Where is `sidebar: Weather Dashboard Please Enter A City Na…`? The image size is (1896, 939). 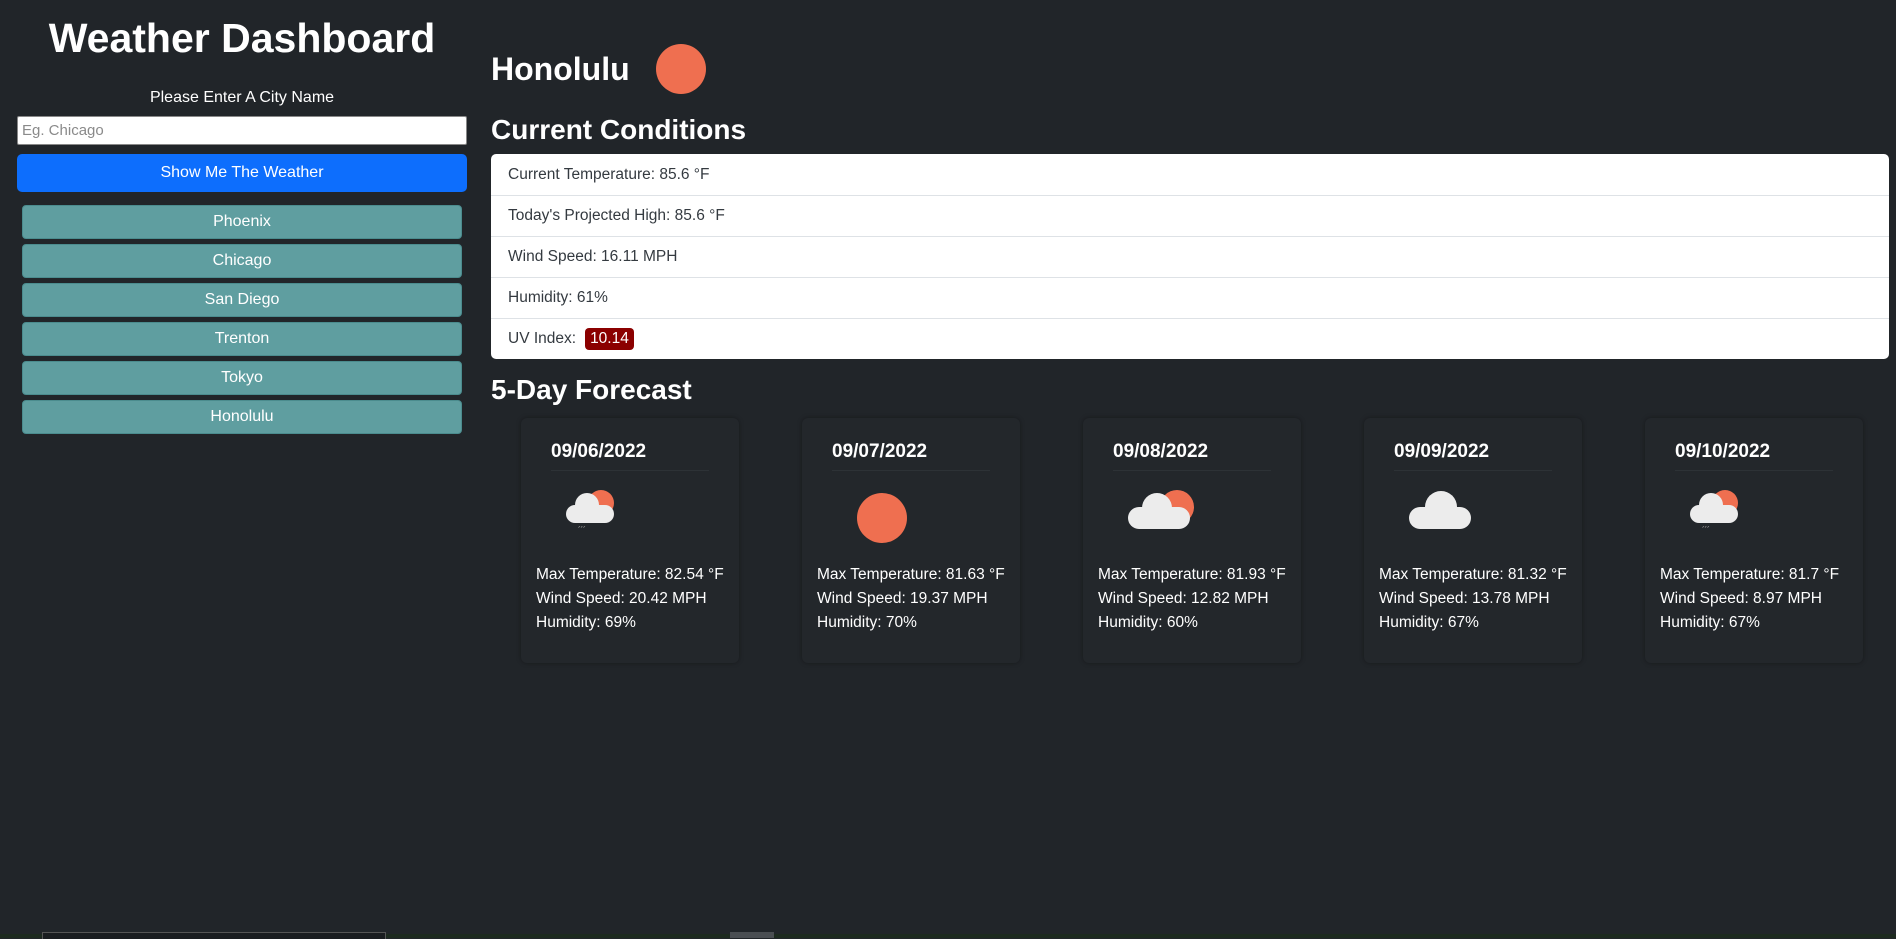
sidebar: Weather Dashboard Please Enter A City Na… is located at coordinates (242, 219).